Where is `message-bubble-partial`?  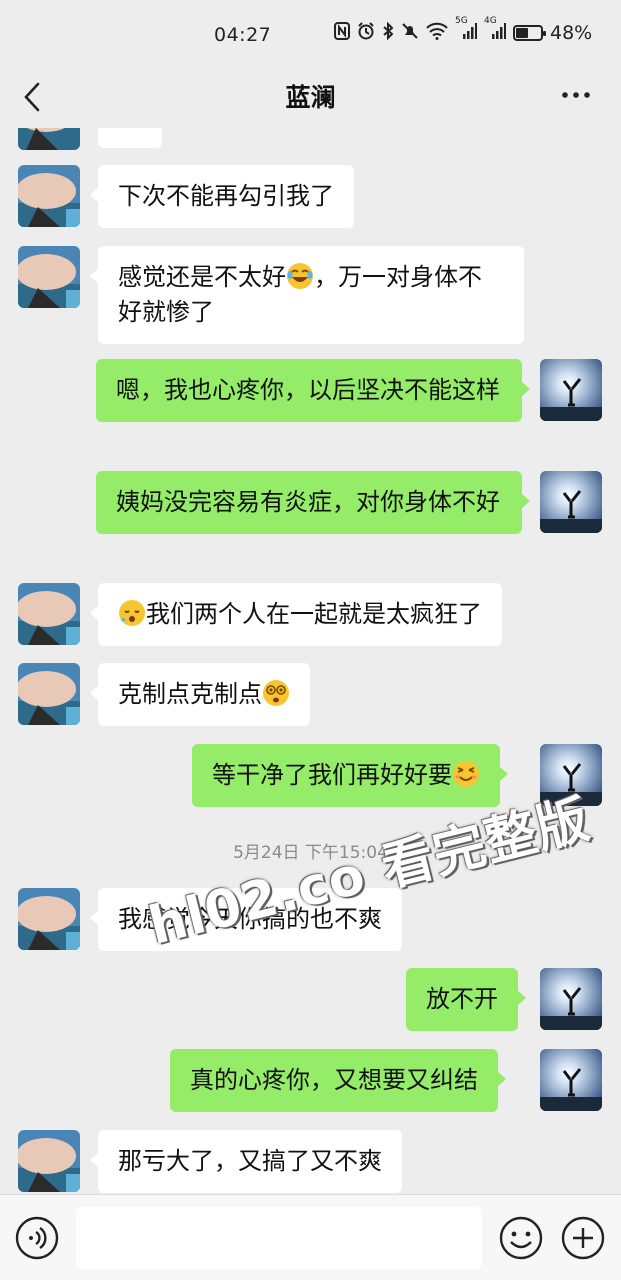
message-bubble-partial is located at coordinates (130, 138).